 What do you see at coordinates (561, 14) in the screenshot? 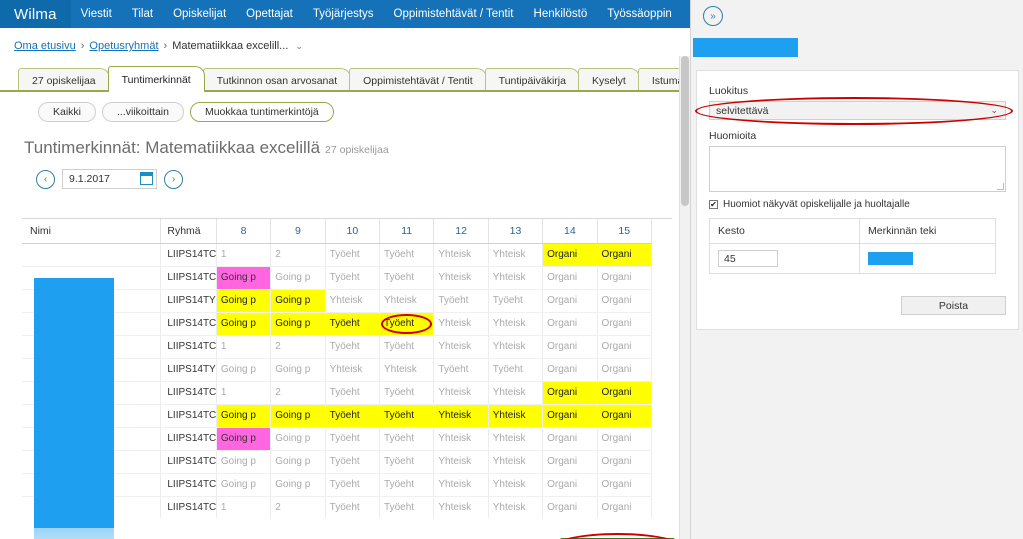
I see `nav-item-henkilosto: Henkilöstö` at bounding box center [561, 14].